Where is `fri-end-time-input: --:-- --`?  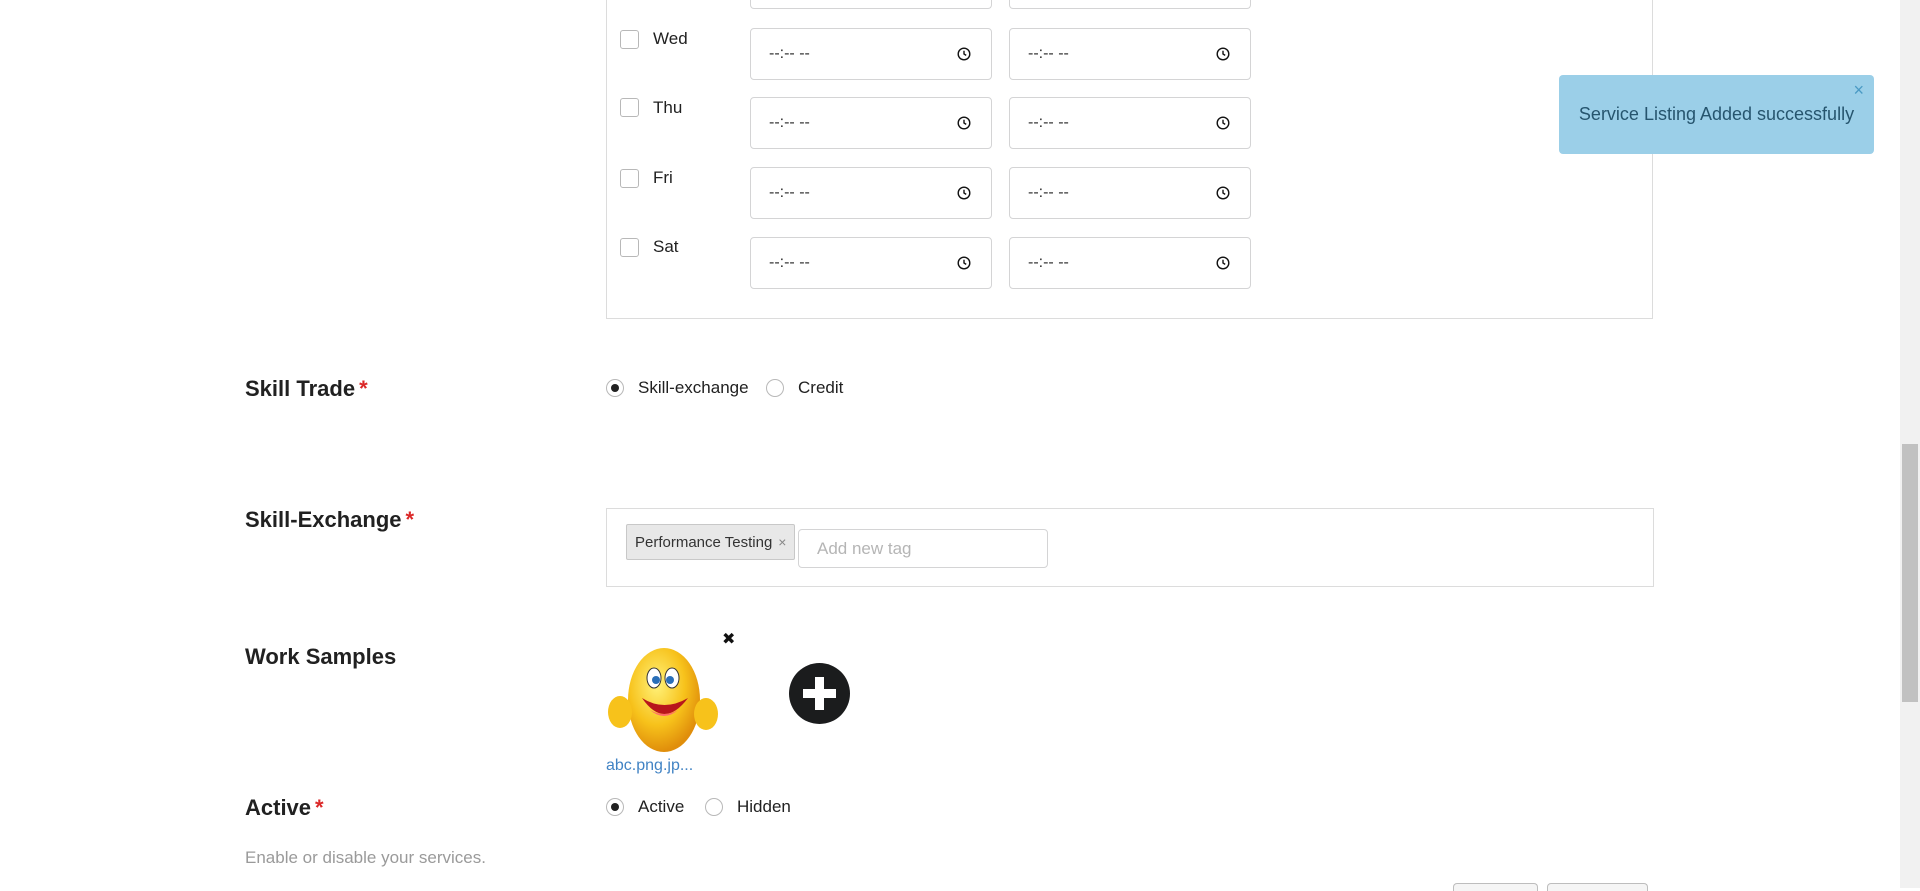
fri-end-time-input: --:-- -- is located at coordinates (1130, 193).